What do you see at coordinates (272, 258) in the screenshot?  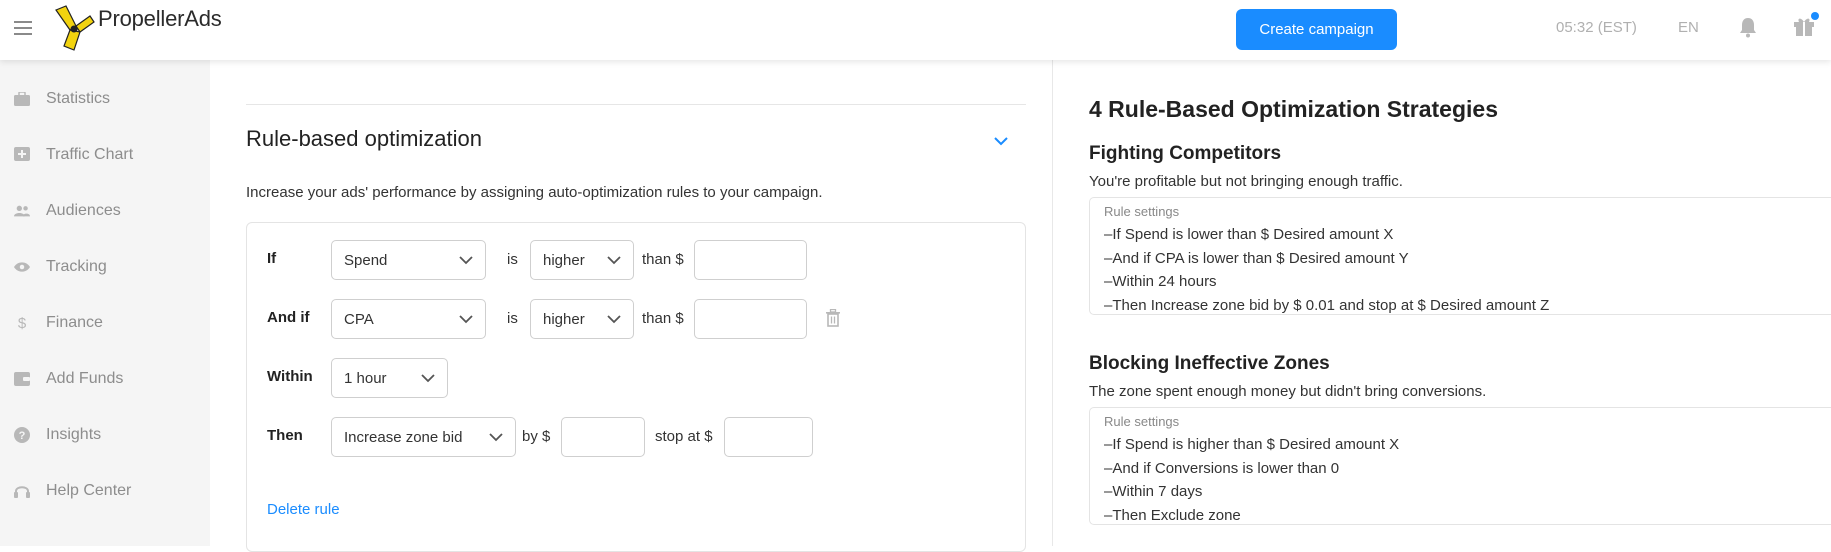 I see `if-label: If` at bounding box center [272, 258].